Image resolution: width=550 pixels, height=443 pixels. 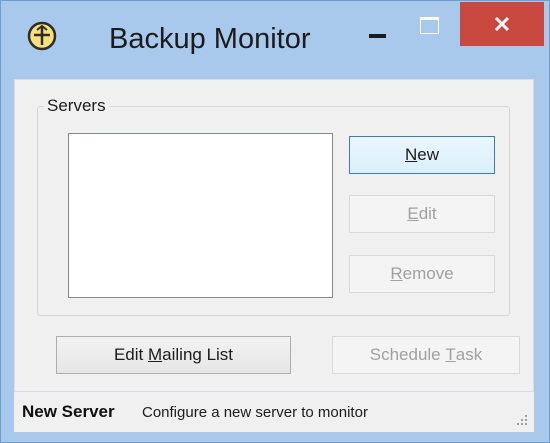 What do you see at coordinates (377, 32) in the screenshot?
I see `minimize-button` at bounding box center [377, 32].